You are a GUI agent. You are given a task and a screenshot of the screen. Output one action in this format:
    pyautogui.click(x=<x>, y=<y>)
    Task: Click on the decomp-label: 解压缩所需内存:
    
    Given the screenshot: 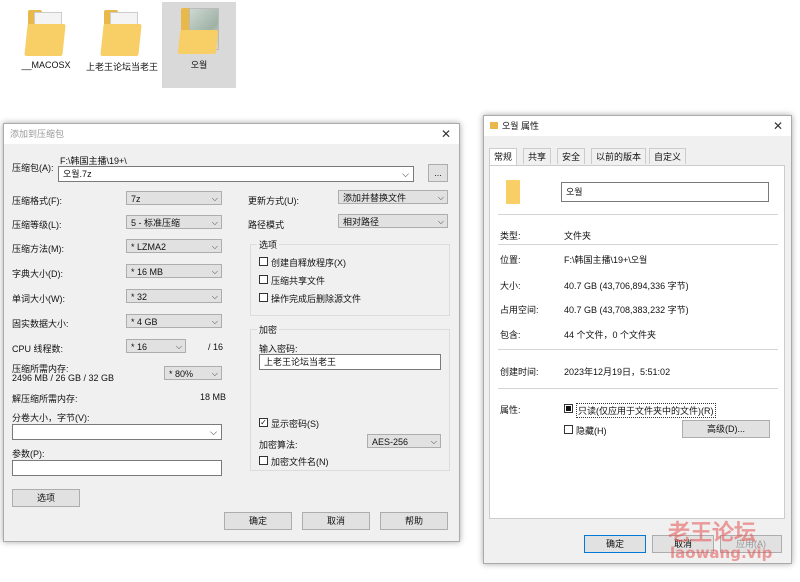 What is the action you would take?
    pyautogui.click(x=45, y=399)
    